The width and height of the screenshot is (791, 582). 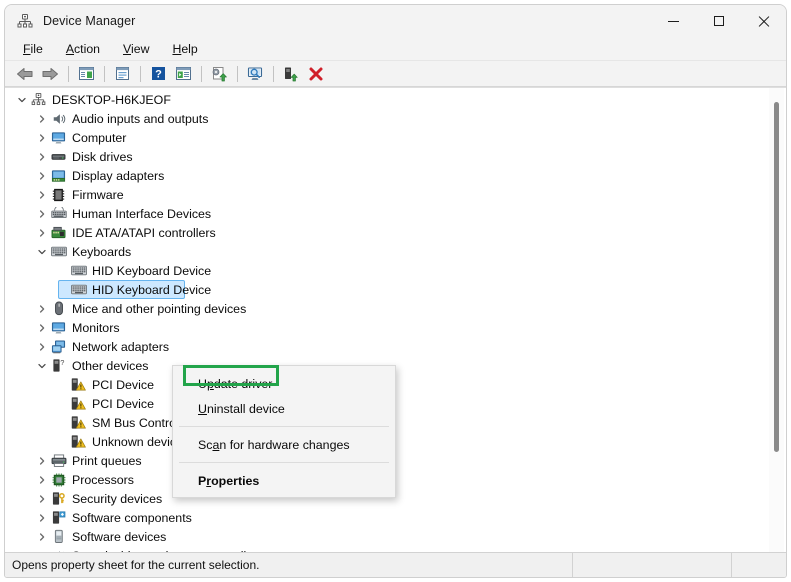 I want to click on ctx-uninstall-accel: U, so click(x=202, y=408).